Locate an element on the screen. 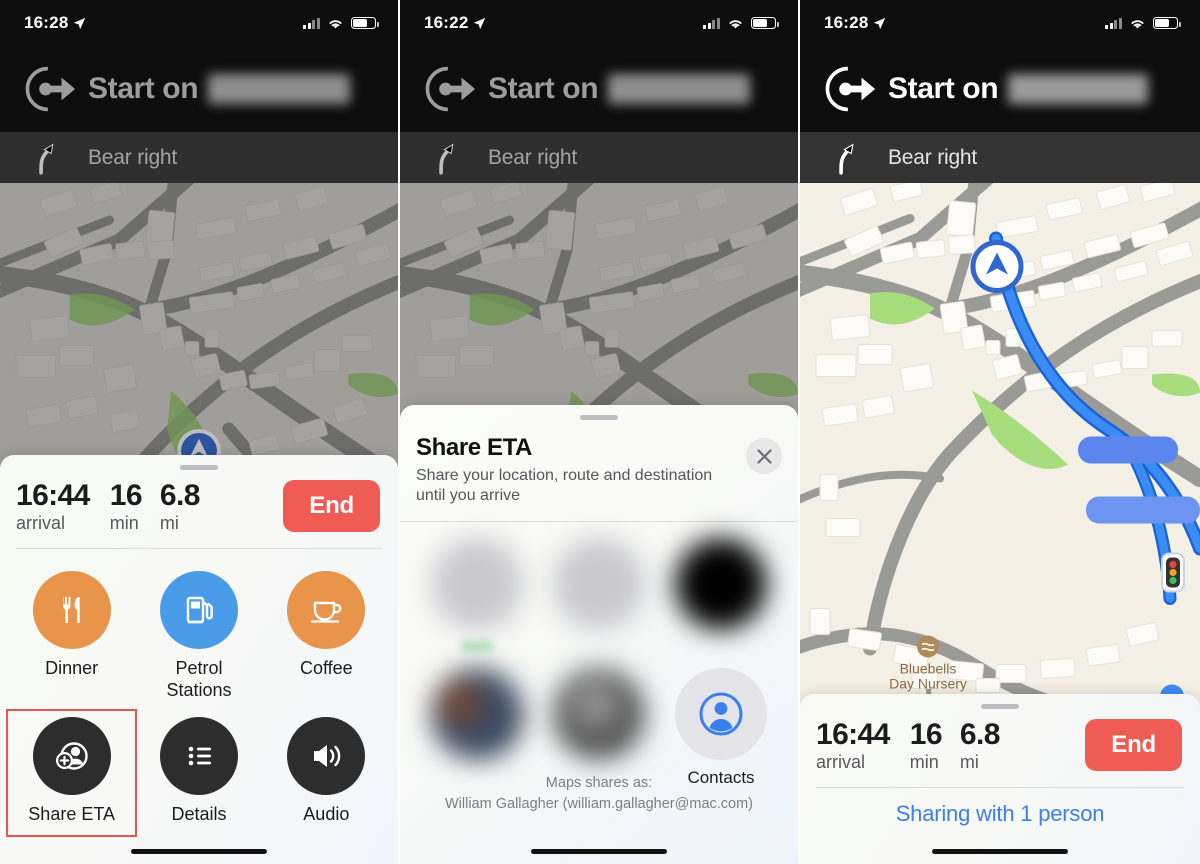  action-details: Details is located at coordinates (198, 773).